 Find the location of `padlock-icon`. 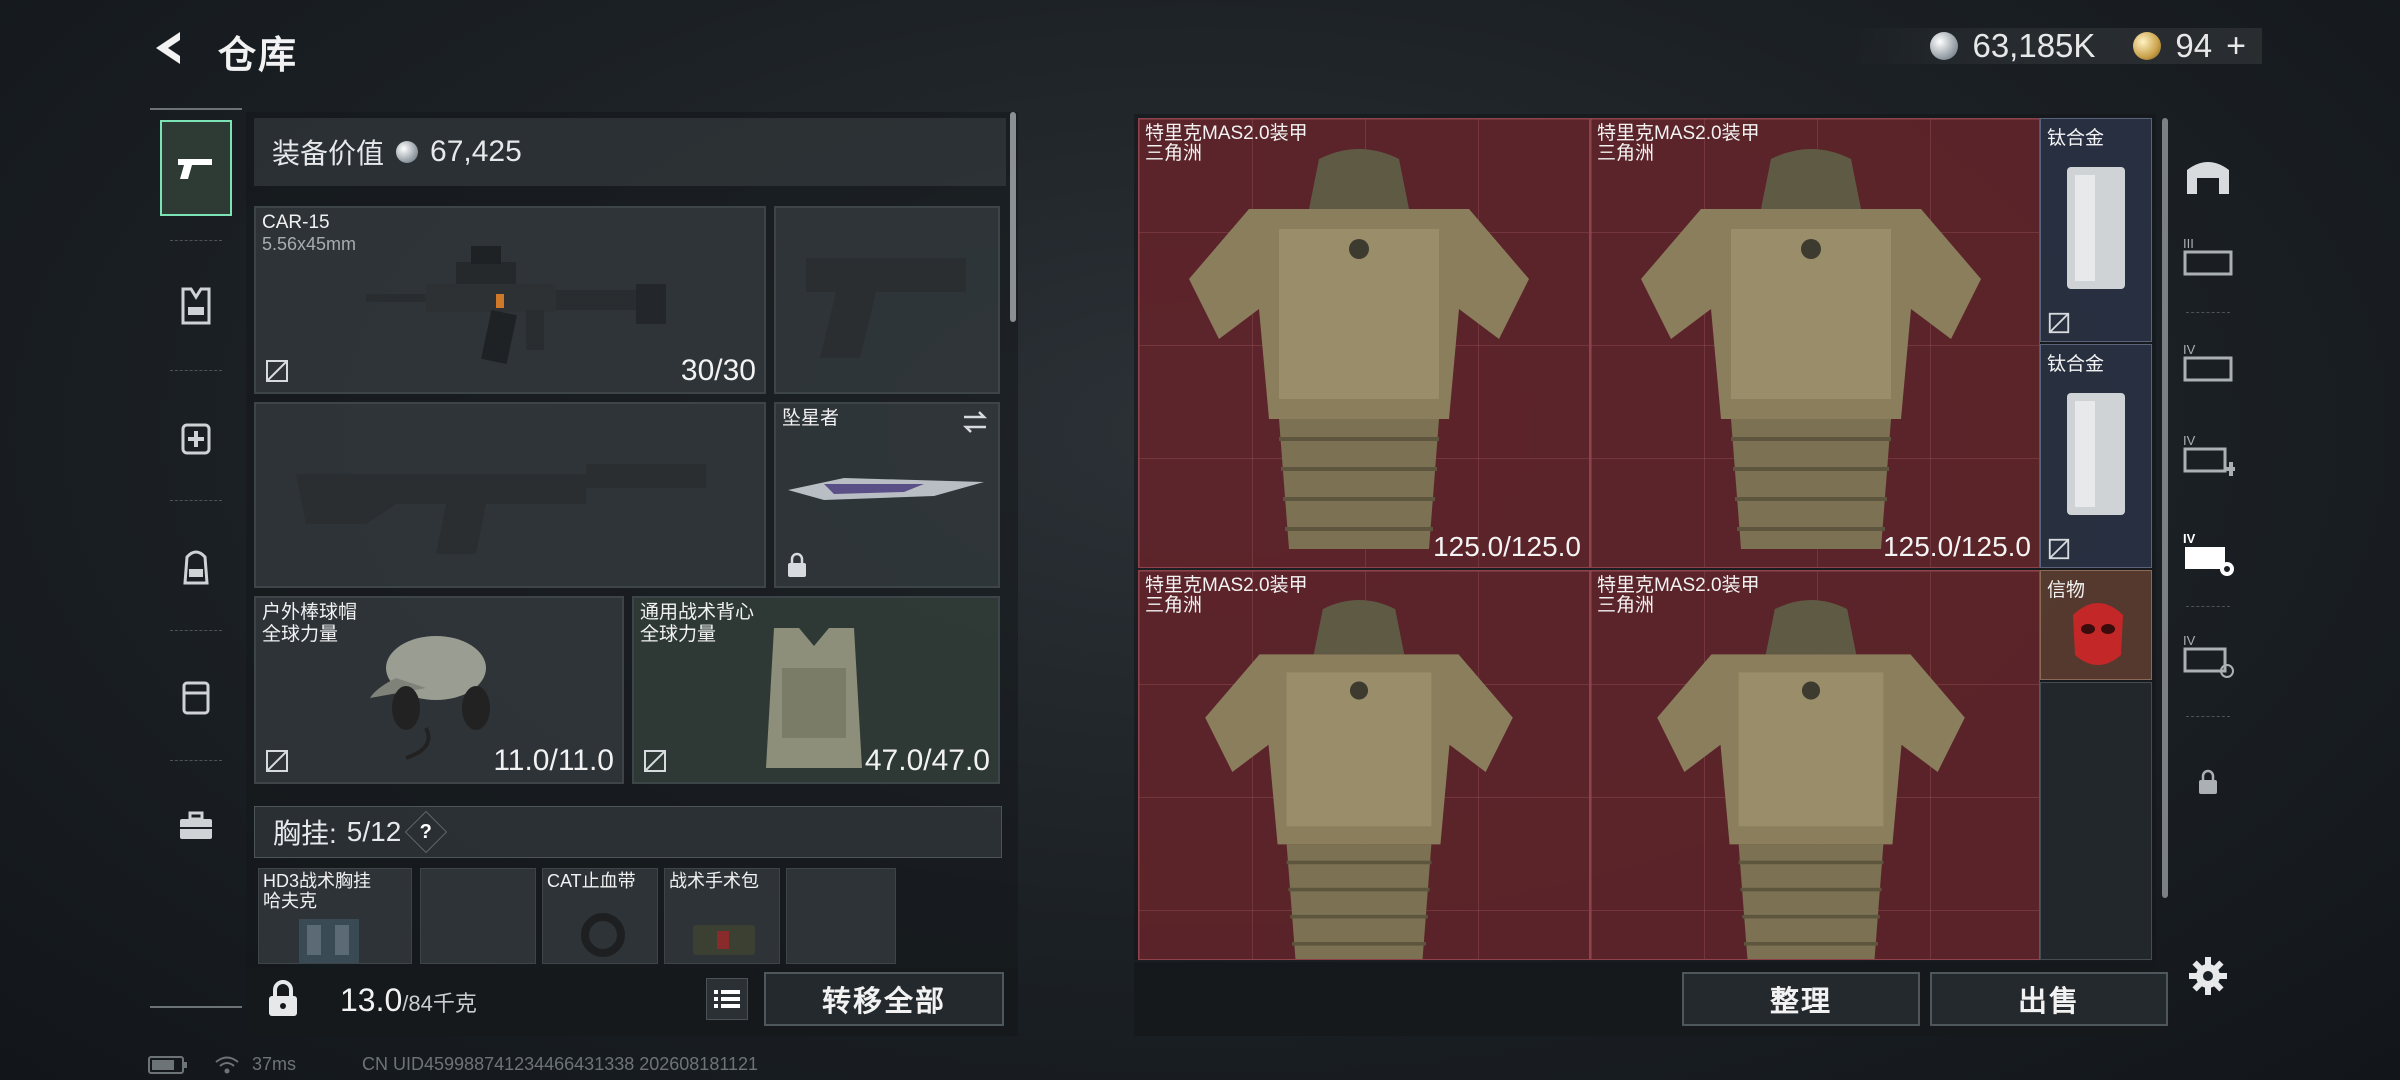

padlock-icon is located at coordinates (283, 998).